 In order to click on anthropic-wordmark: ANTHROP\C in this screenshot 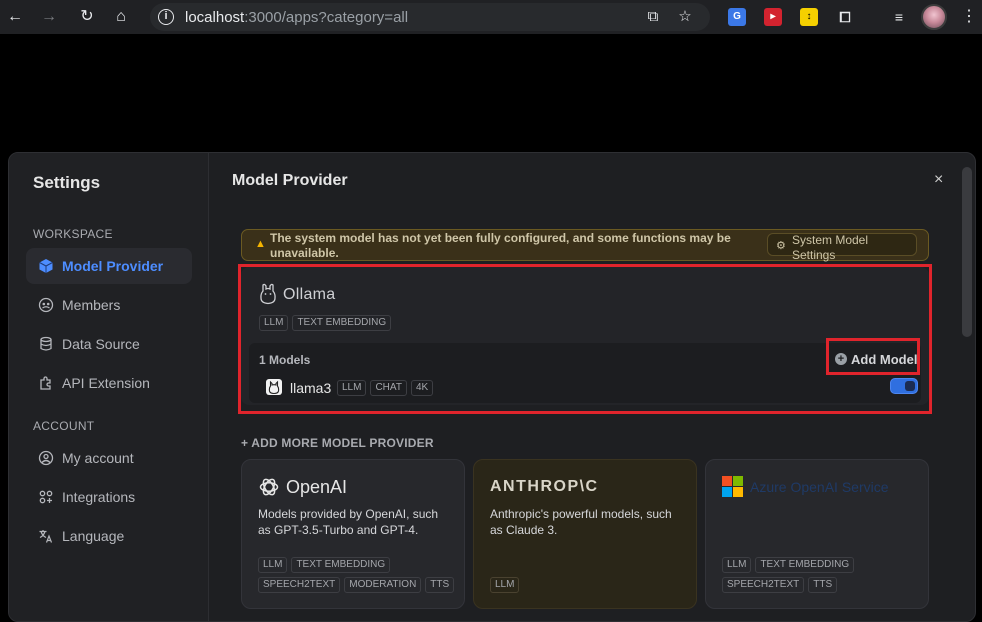, I will do `click(544, 486)`.